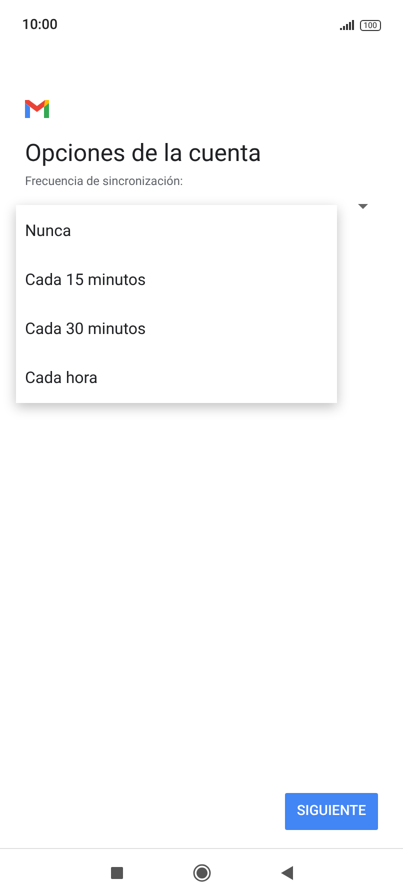 The width and height of the screenshot is (403, 896). I want to click on battery-indicator: 100, so click(370, 25).